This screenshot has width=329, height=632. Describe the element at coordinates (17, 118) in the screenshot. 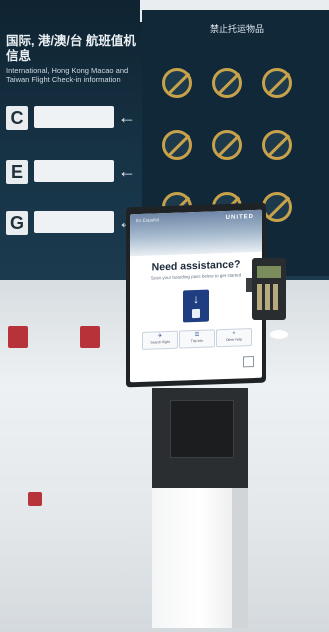

I see `gate-letter: C` at that location.